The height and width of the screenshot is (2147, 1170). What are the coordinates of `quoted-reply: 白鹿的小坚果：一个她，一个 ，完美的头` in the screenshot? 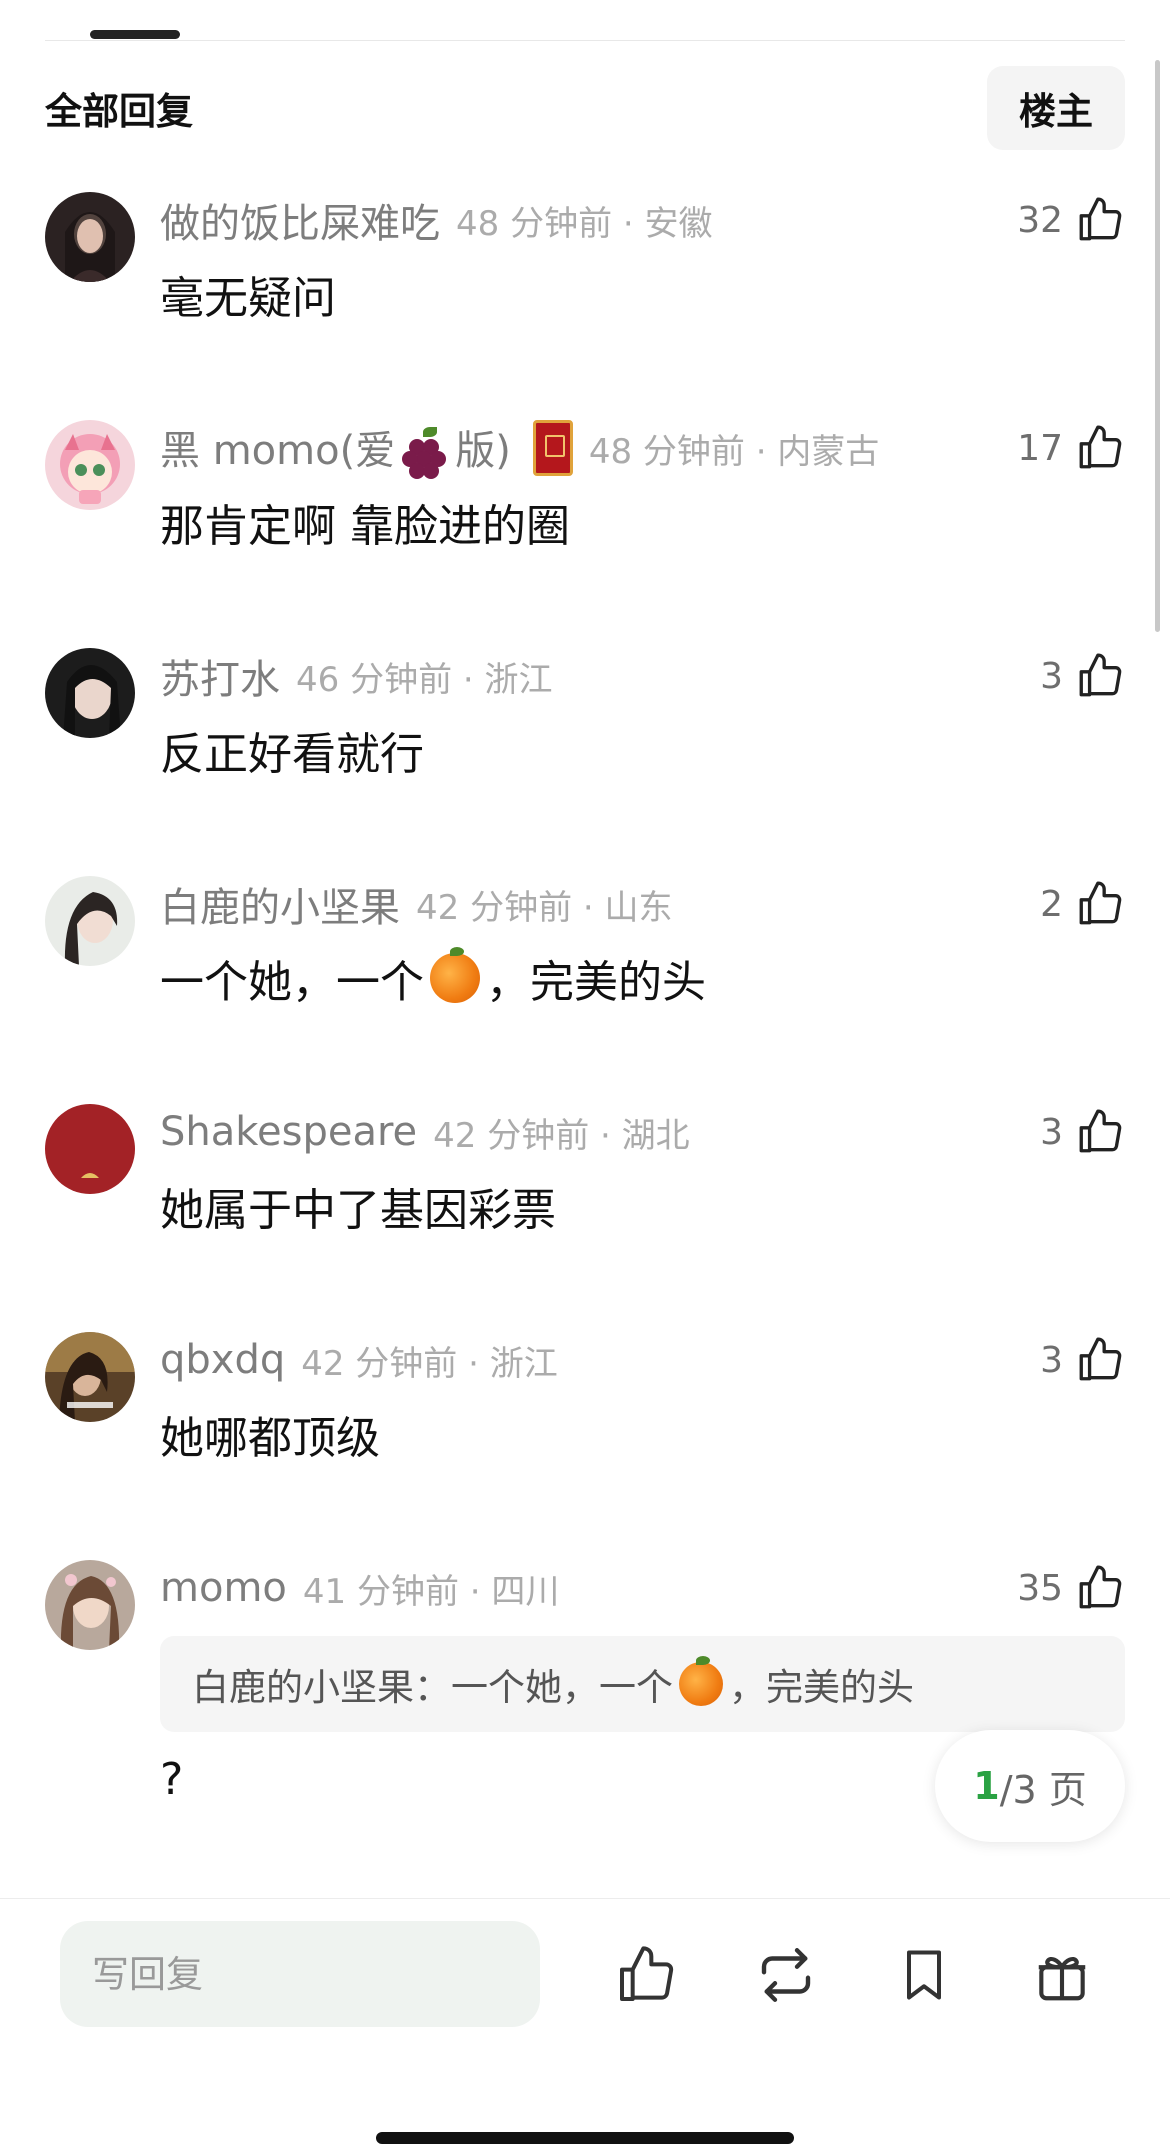 It's located at (642, 1684).